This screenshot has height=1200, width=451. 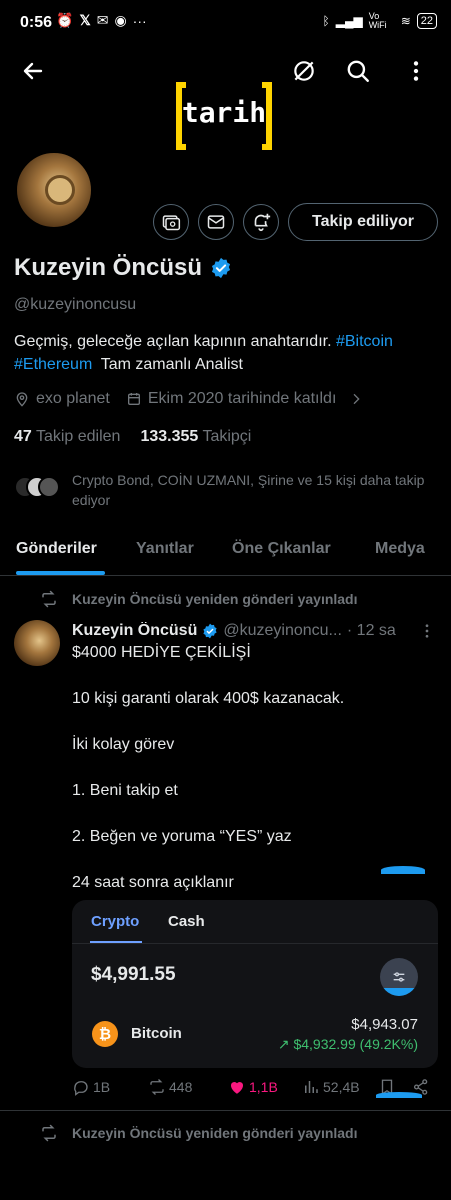 I want to click on repost-count: 448, so click(x=181, y=1087).